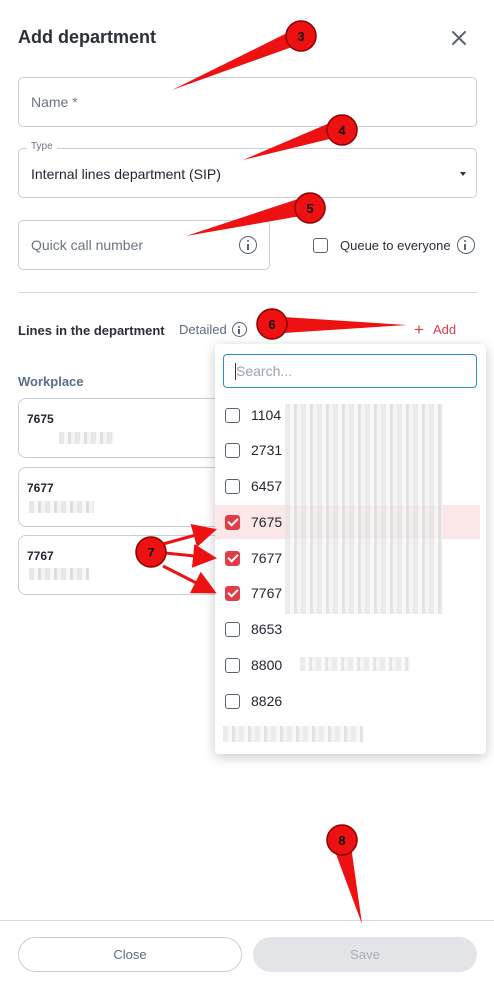 This screenshot has width=494, height=986. Describe the element at coordinates (128, 565) in the screenshot. I see `line-card: 7767` at that location.